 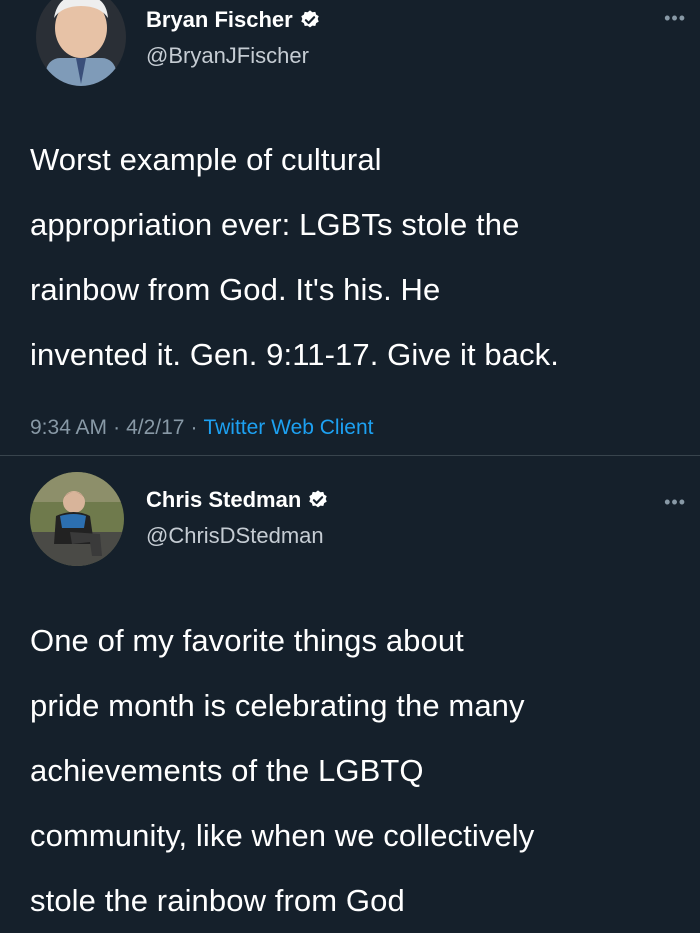 What do you see at coordinates (201, 428) in the screenshot?
I see `tweet-meta: 9:34 AM · 4/2/17 · Twitter Web Client` at bounding box center [201, 428].